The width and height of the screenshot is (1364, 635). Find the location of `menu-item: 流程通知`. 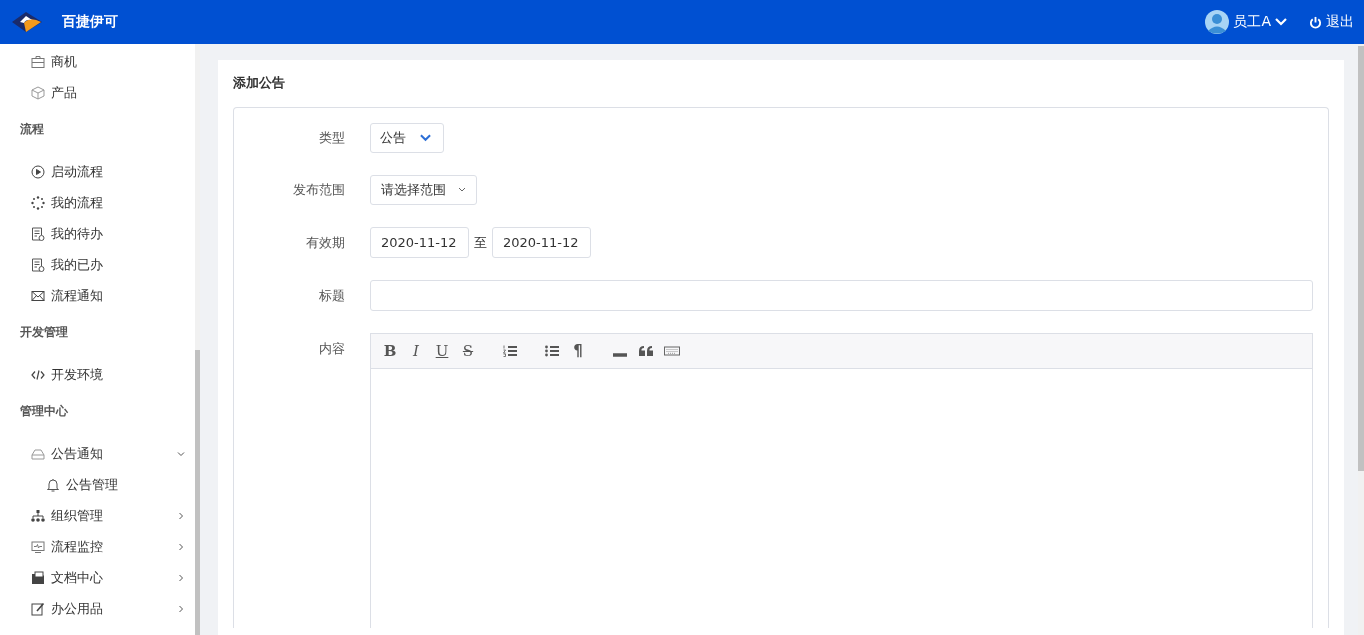

menu-item: 流程通知 is located at coordinates (97, 295).